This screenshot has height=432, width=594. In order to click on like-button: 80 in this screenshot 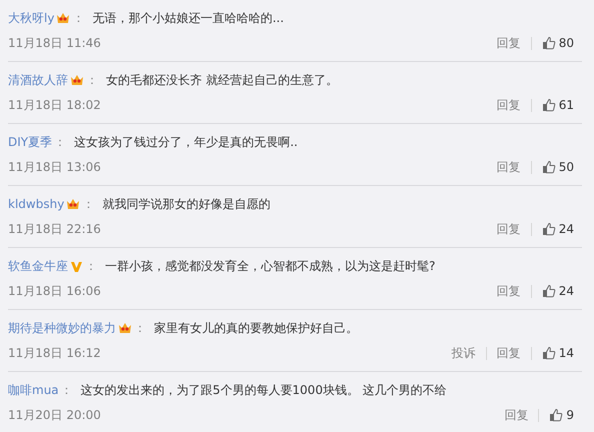, I will do `click(558, 43)`.